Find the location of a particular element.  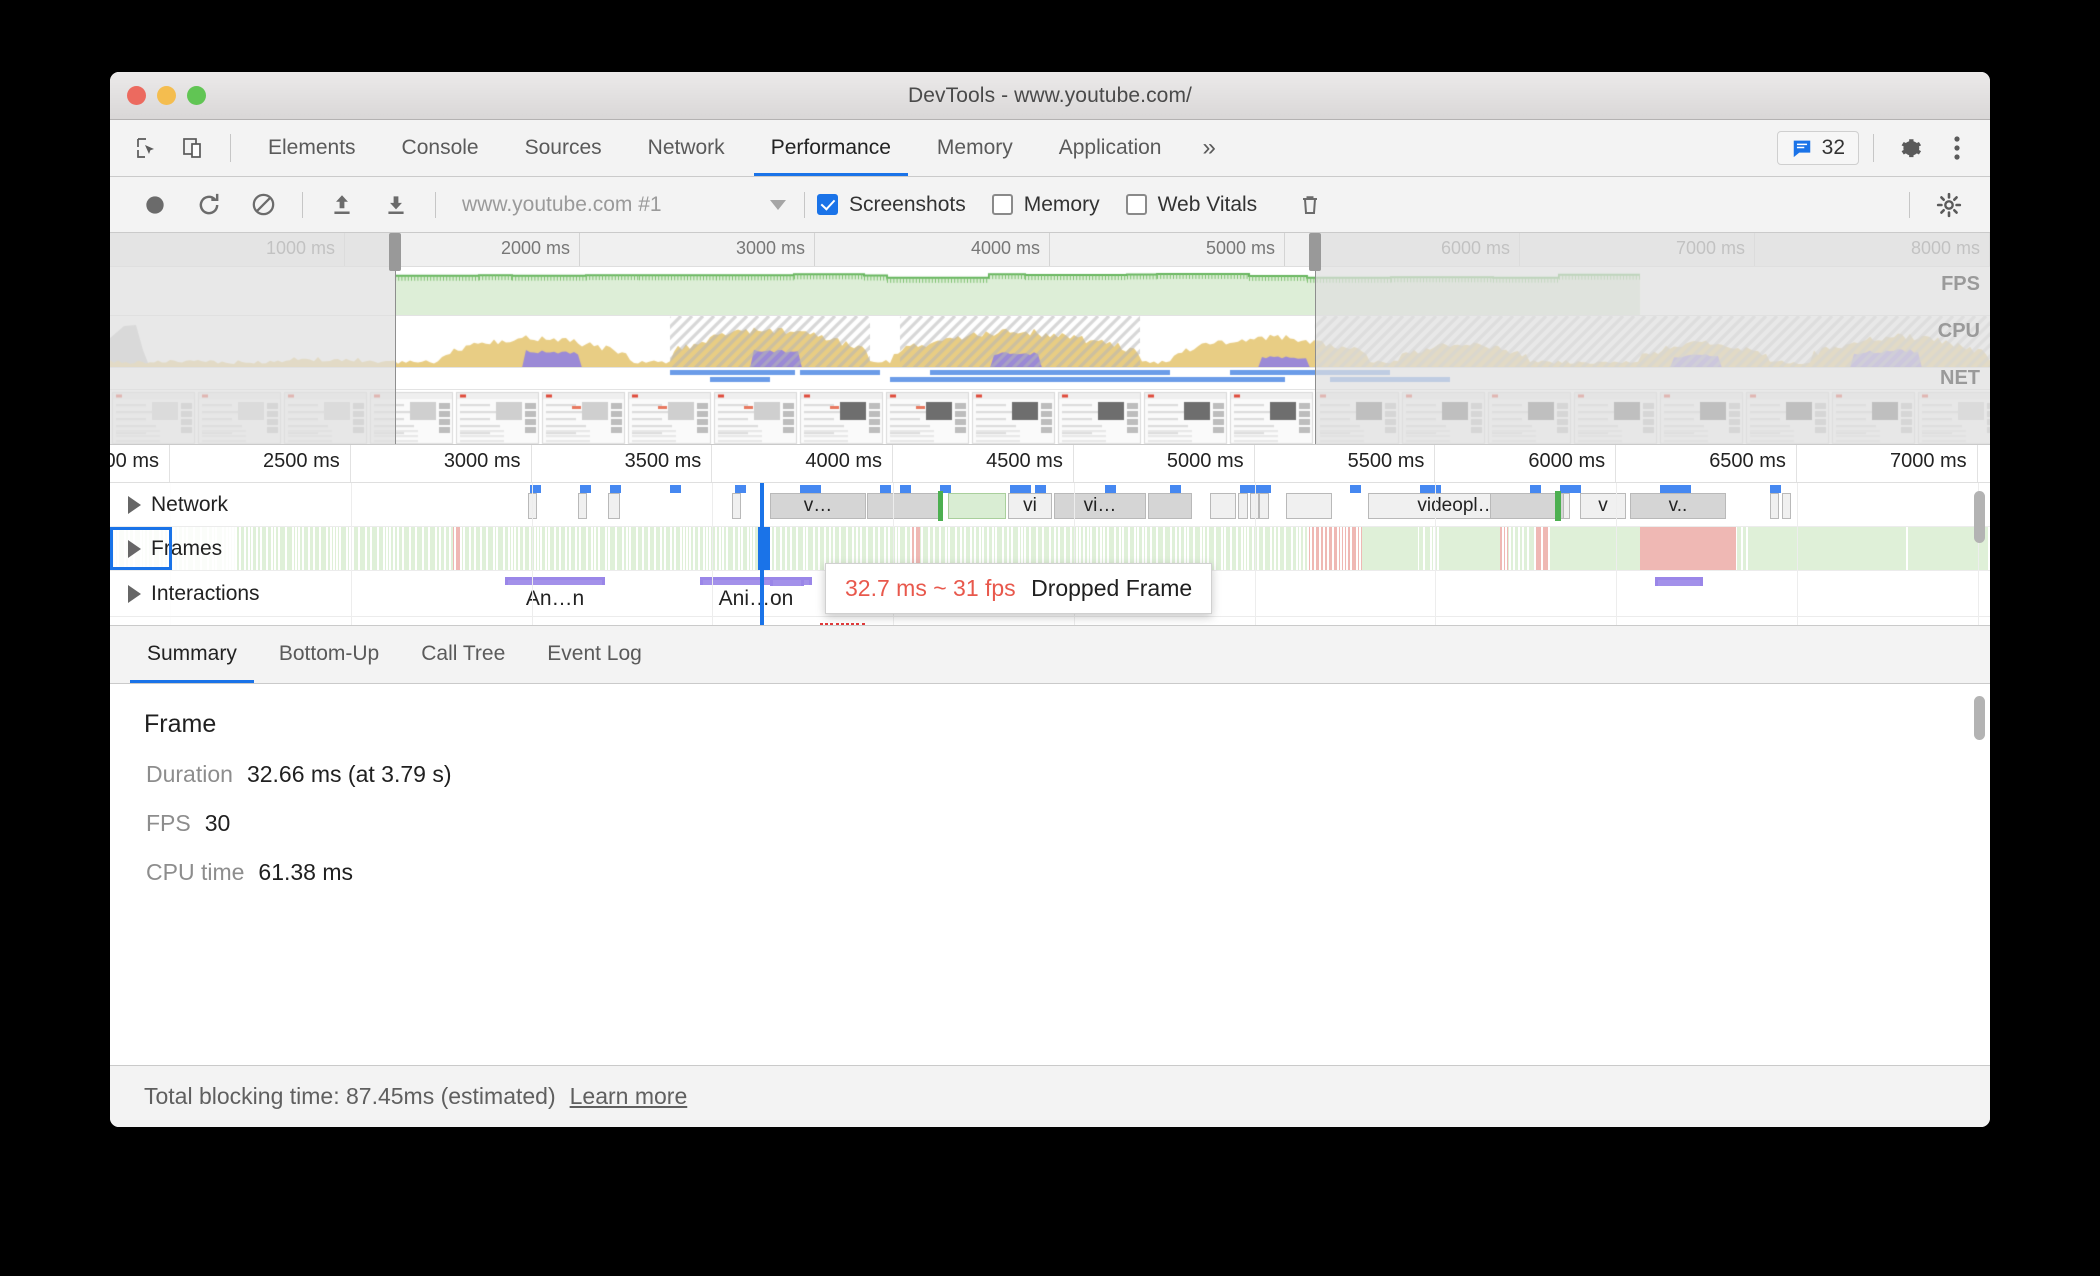

track-header-network: Network is located at coordinates (176, 504).